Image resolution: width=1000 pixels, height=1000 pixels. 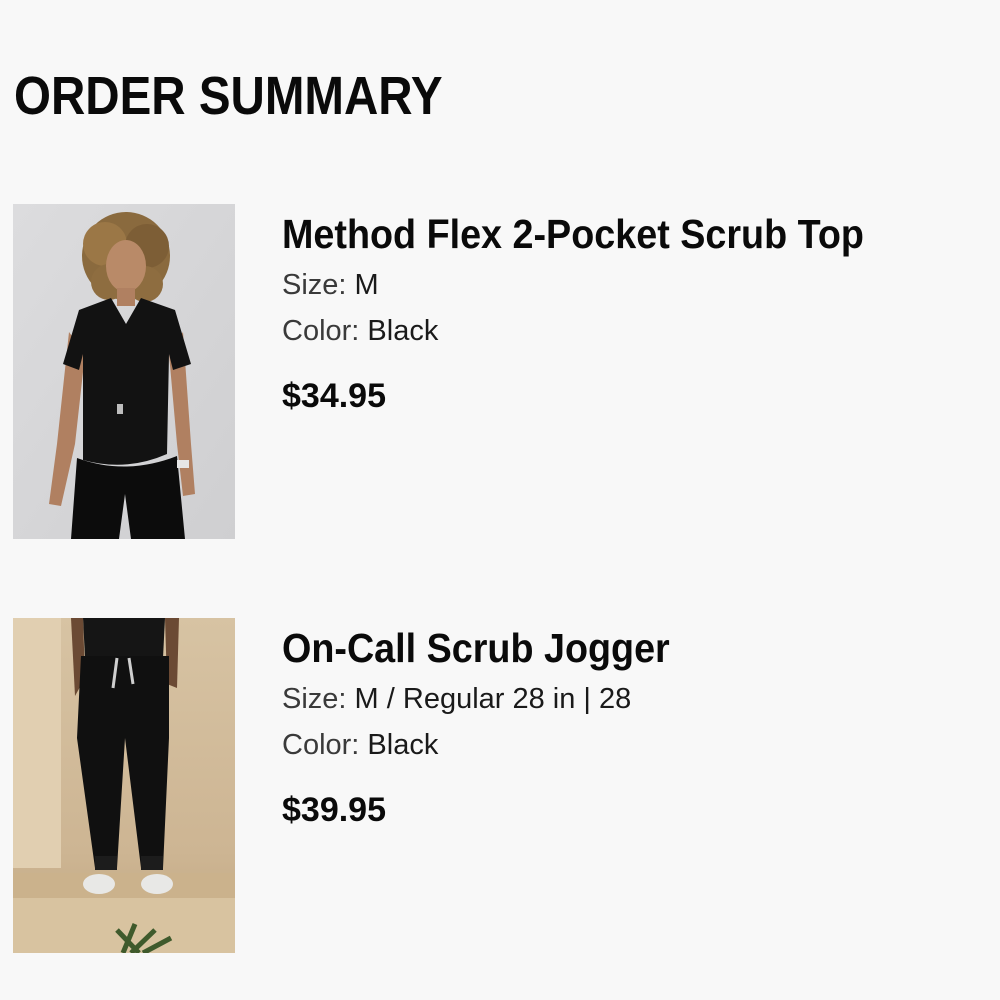 What do you see at coordinates (334, 396) in the screenshot?
I see `product-price: $34.95` at bounding box center [334, 396].